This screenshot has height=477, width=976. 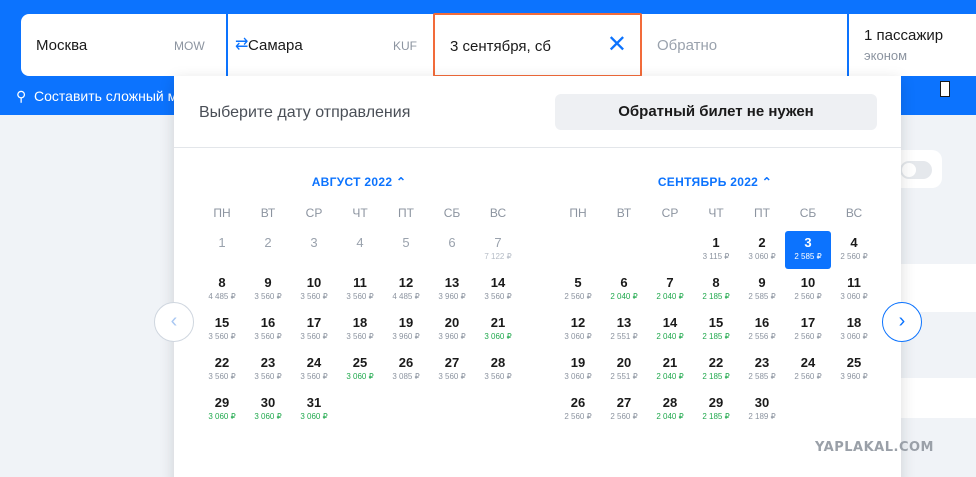 I want to click on destination-field: Самара KUF, so click(x=333, y=45).